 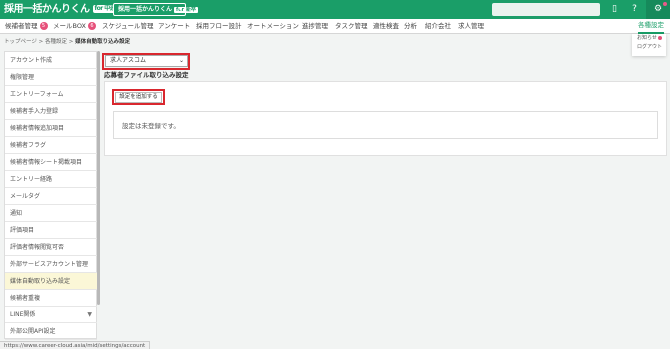 I want to click on nav-progress: 進捗管理, so click(x=315, y=26).